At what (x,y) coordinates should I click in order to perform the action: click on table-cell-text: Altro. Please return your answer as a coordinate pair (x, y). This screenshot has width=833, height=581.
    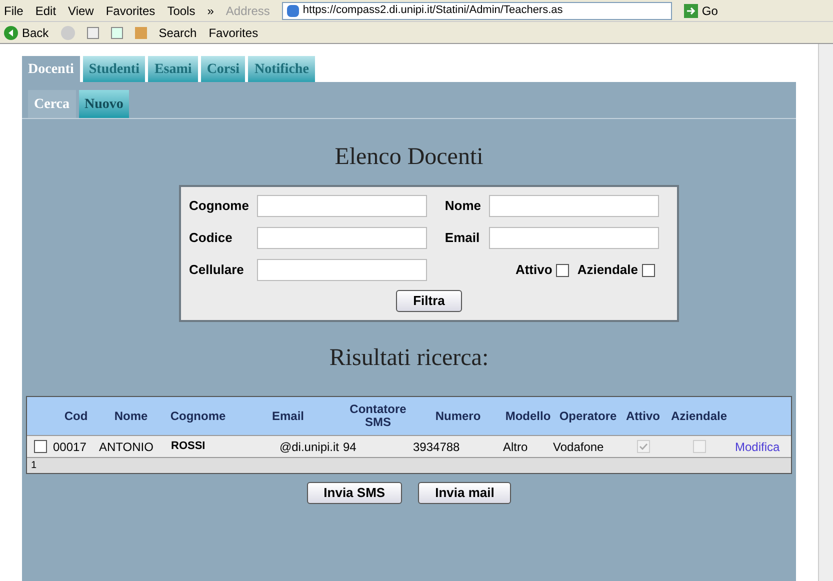
    Looking at the image, I should click on (516, 447).